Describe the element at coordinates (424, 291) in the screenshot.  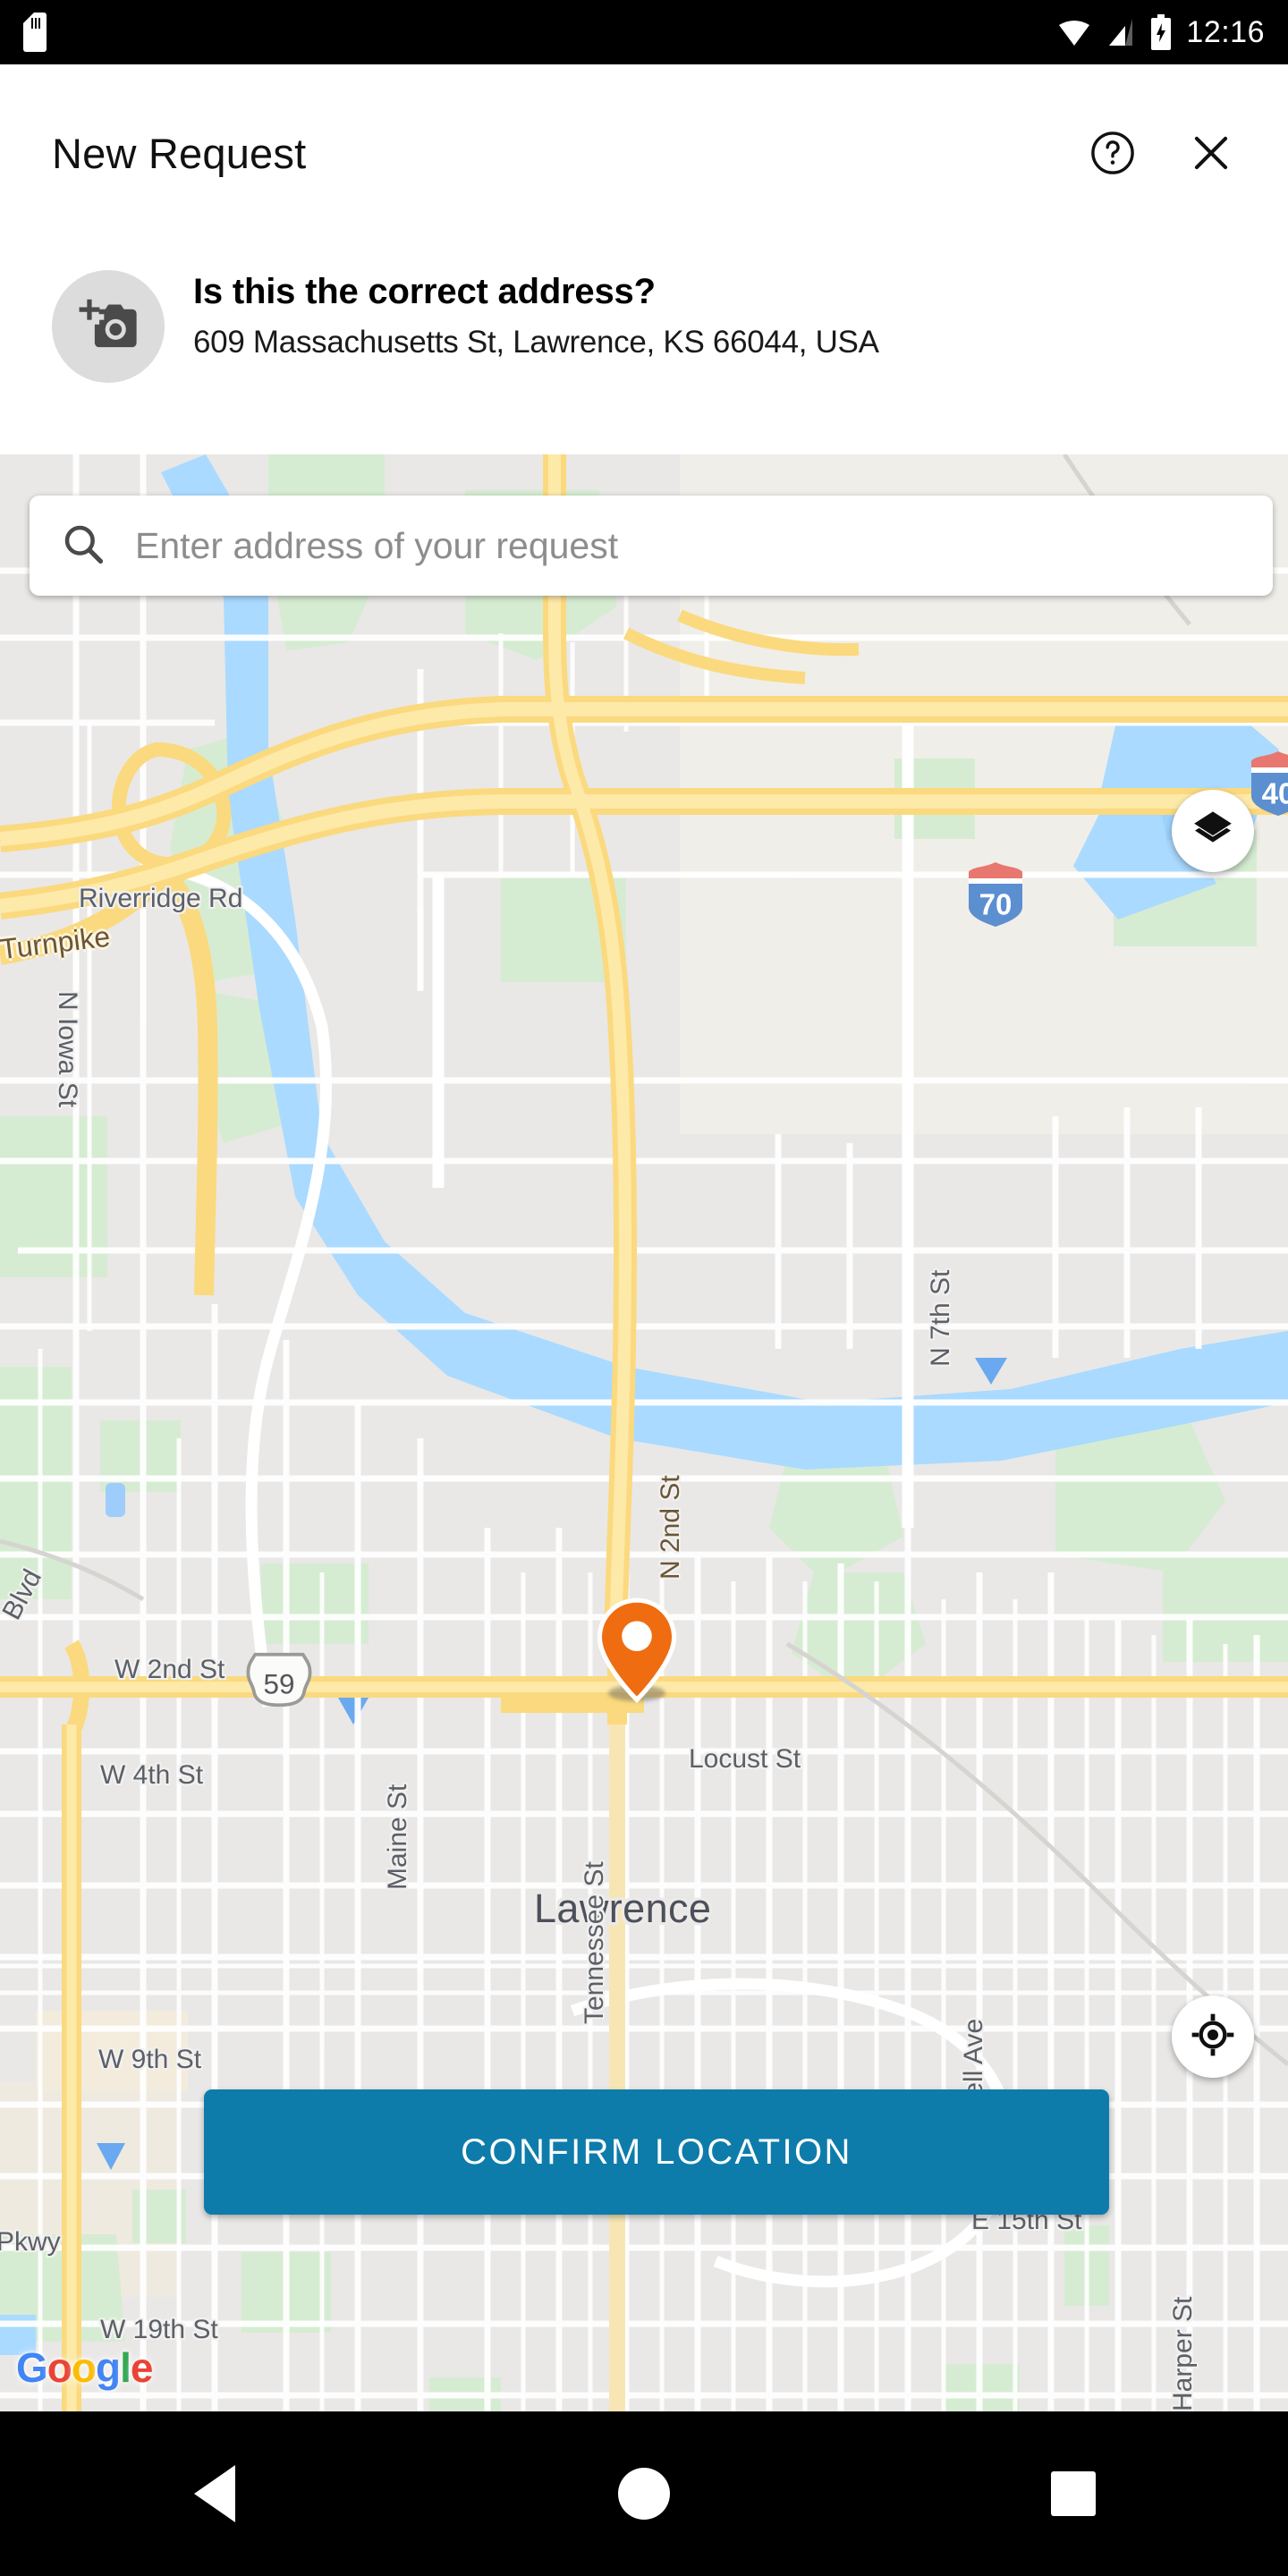
I see `address-question: Is this the correct address?` at that location.